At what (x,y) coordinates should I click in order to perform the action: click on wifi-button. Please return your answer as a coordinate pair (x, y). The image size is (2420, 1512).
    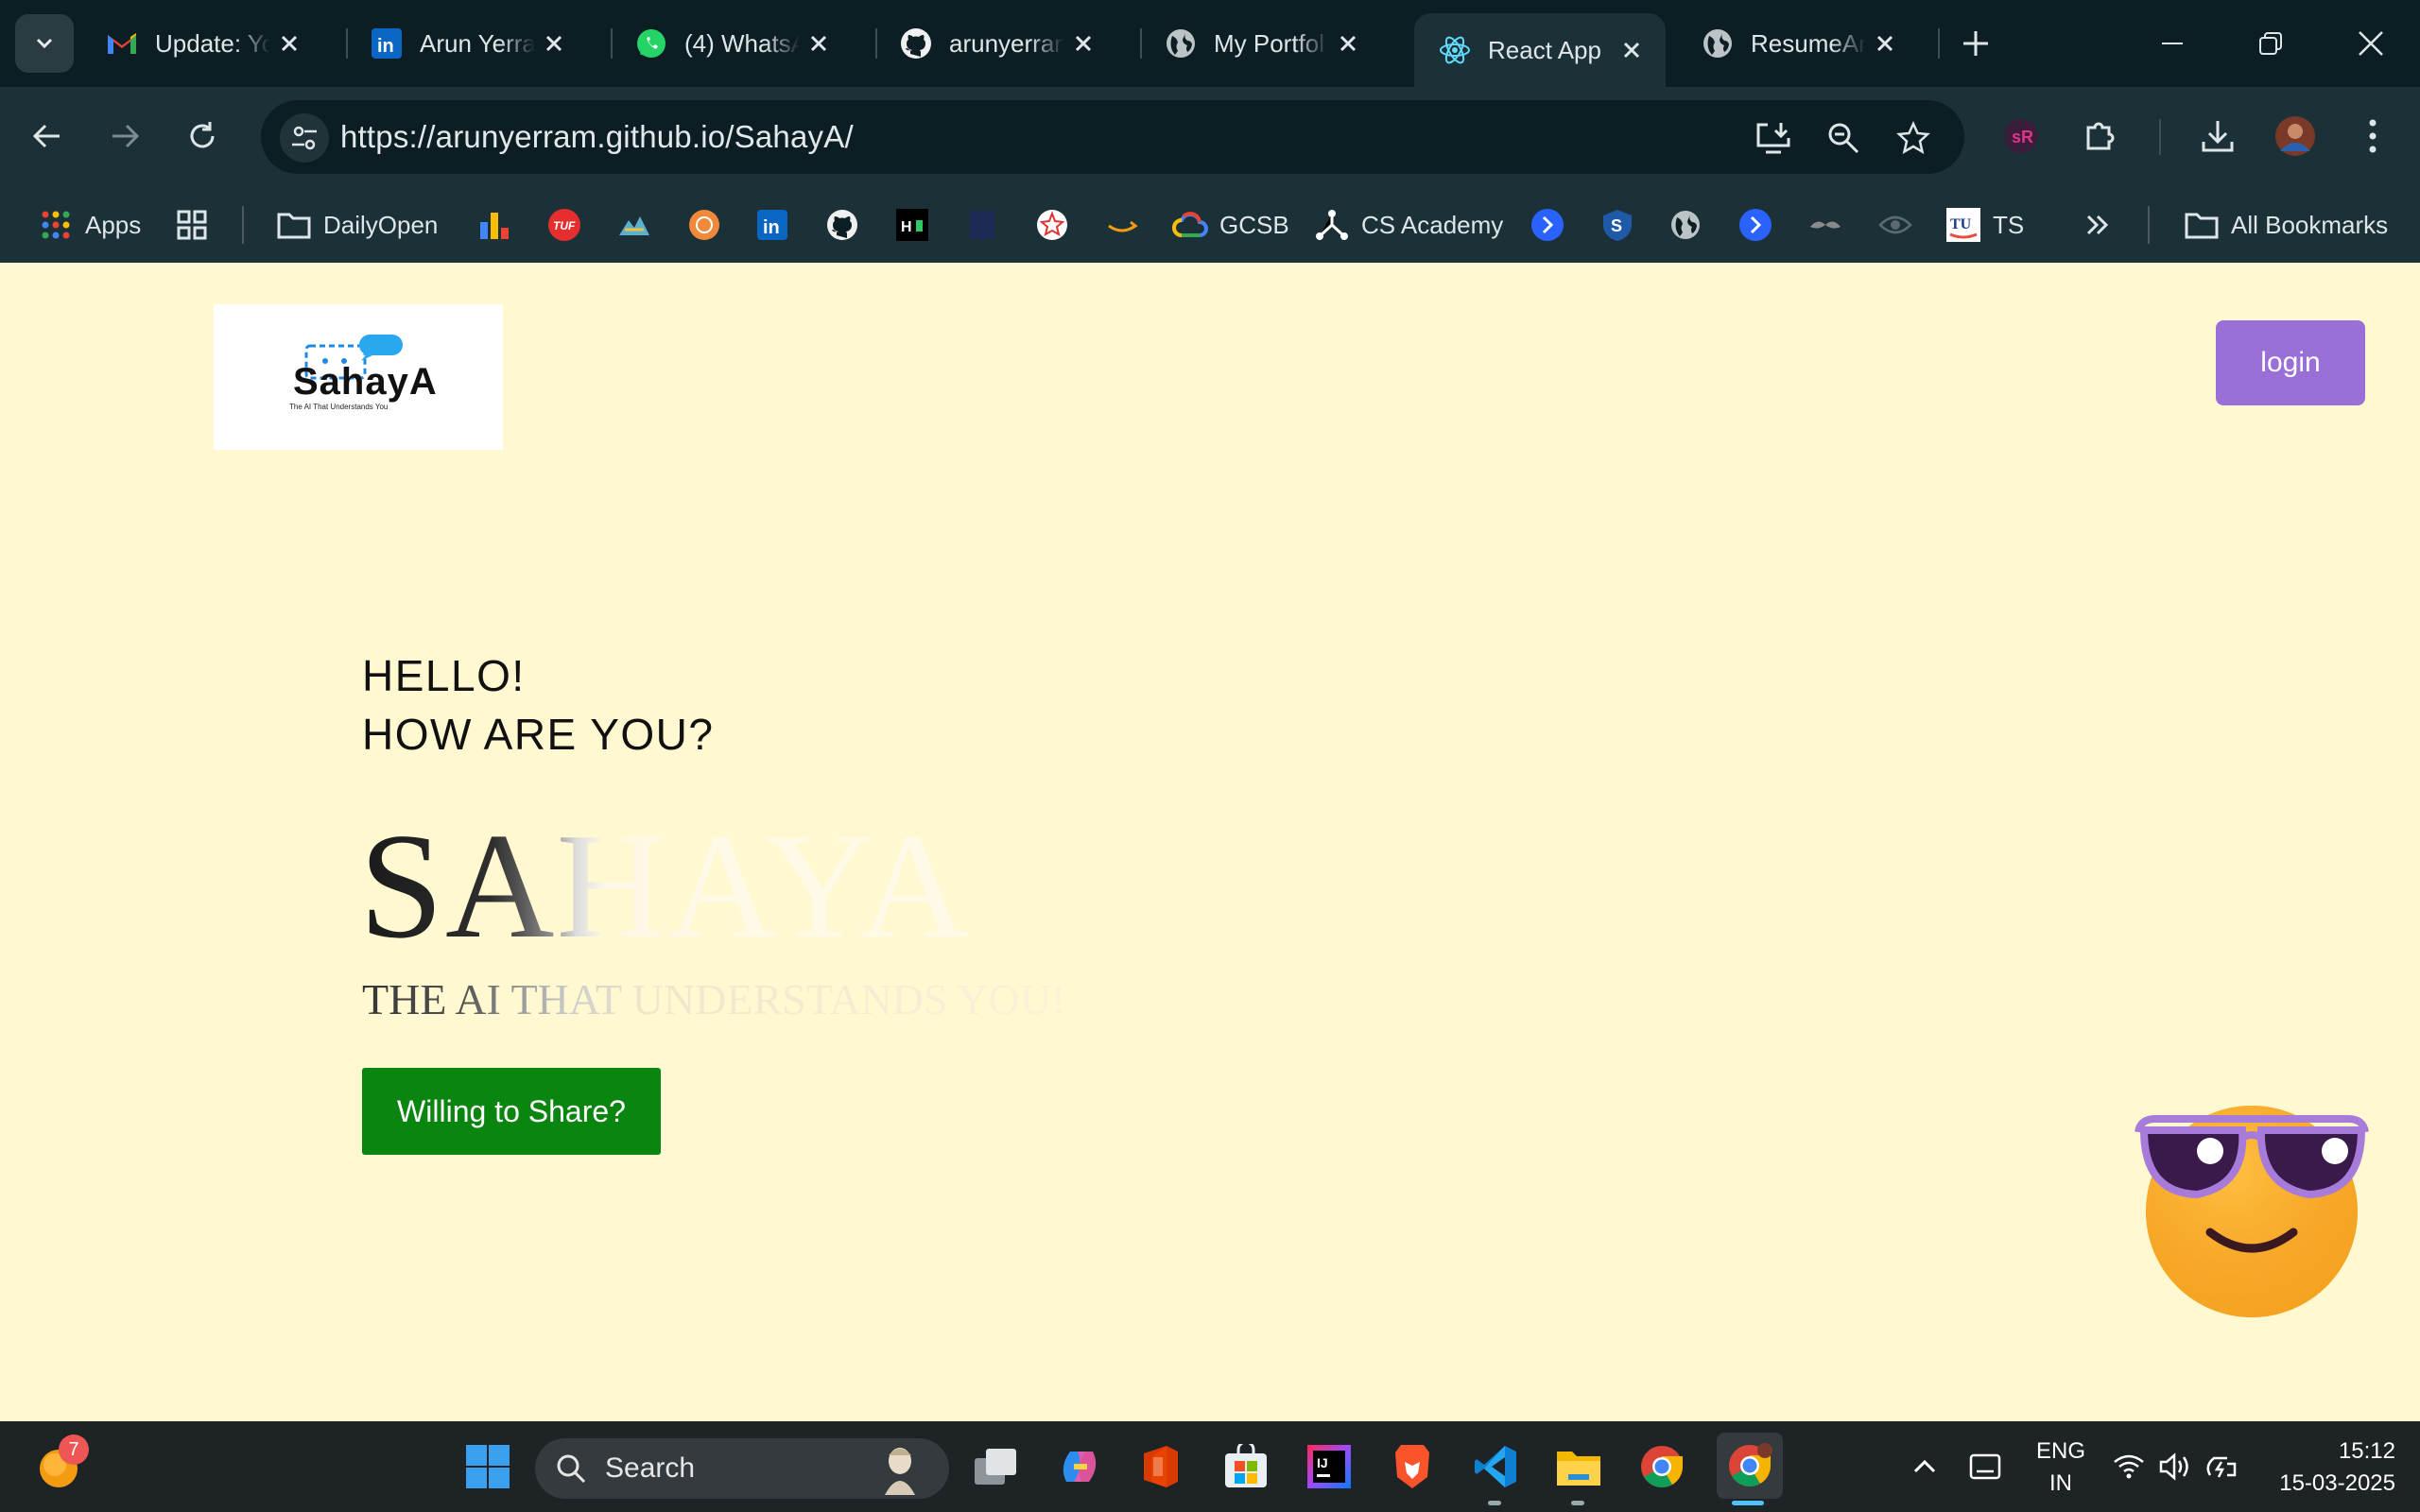
    Looking at the image, I should click on (2128, 1466).